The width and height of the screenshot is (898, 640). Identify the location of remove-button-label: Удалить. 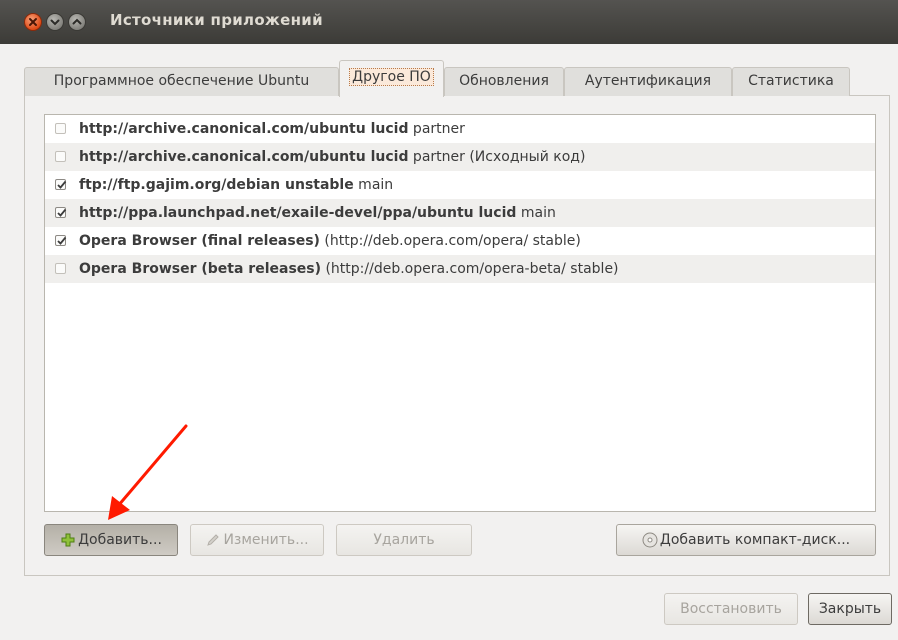
(404, 540).